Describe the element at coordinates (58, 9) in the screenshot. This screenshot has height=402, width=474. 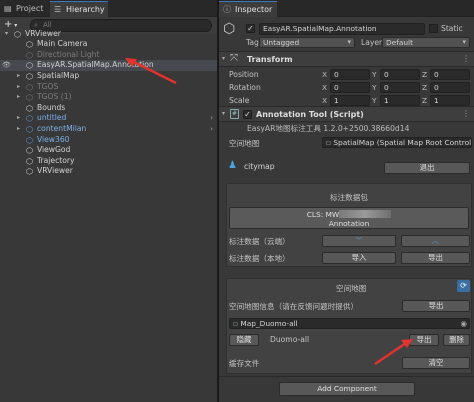
I see `list-icon: ☰` at that location.